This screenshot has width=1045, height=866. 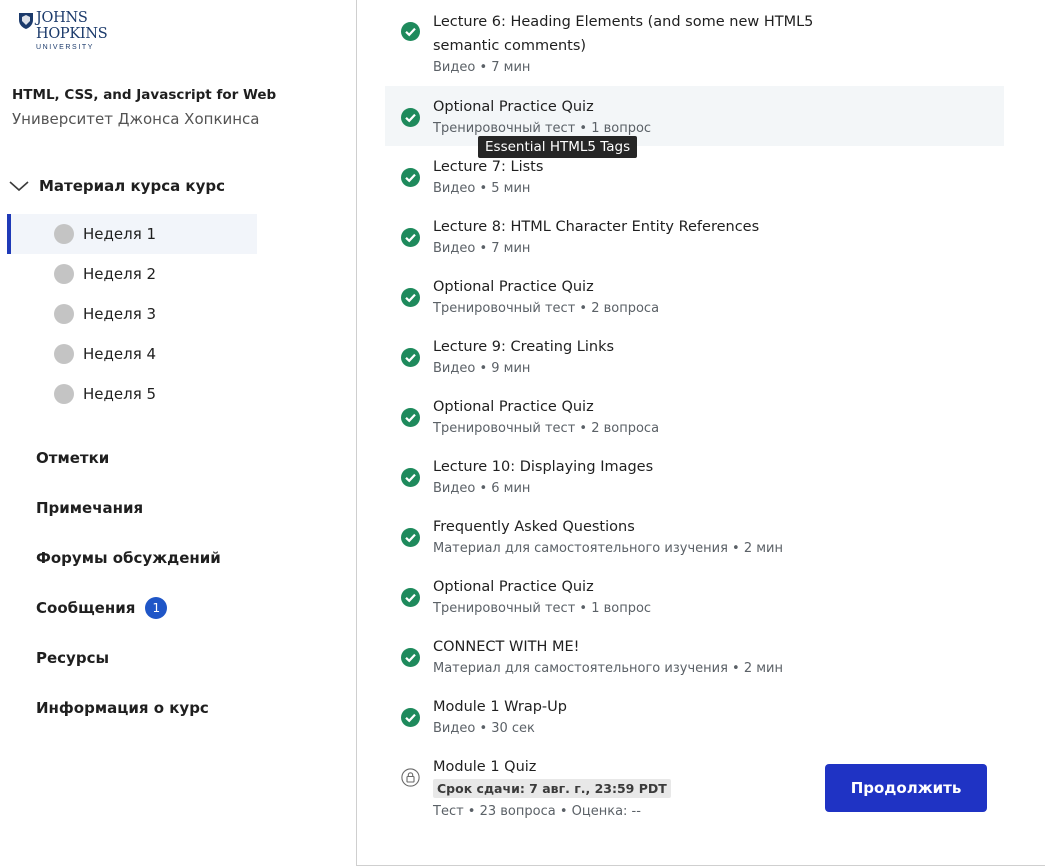 What do you see at coordinates (558, 147) in the screenshot?
I see `tooltip: Essential HTML5 Tags` at bounding box center [558, 147].